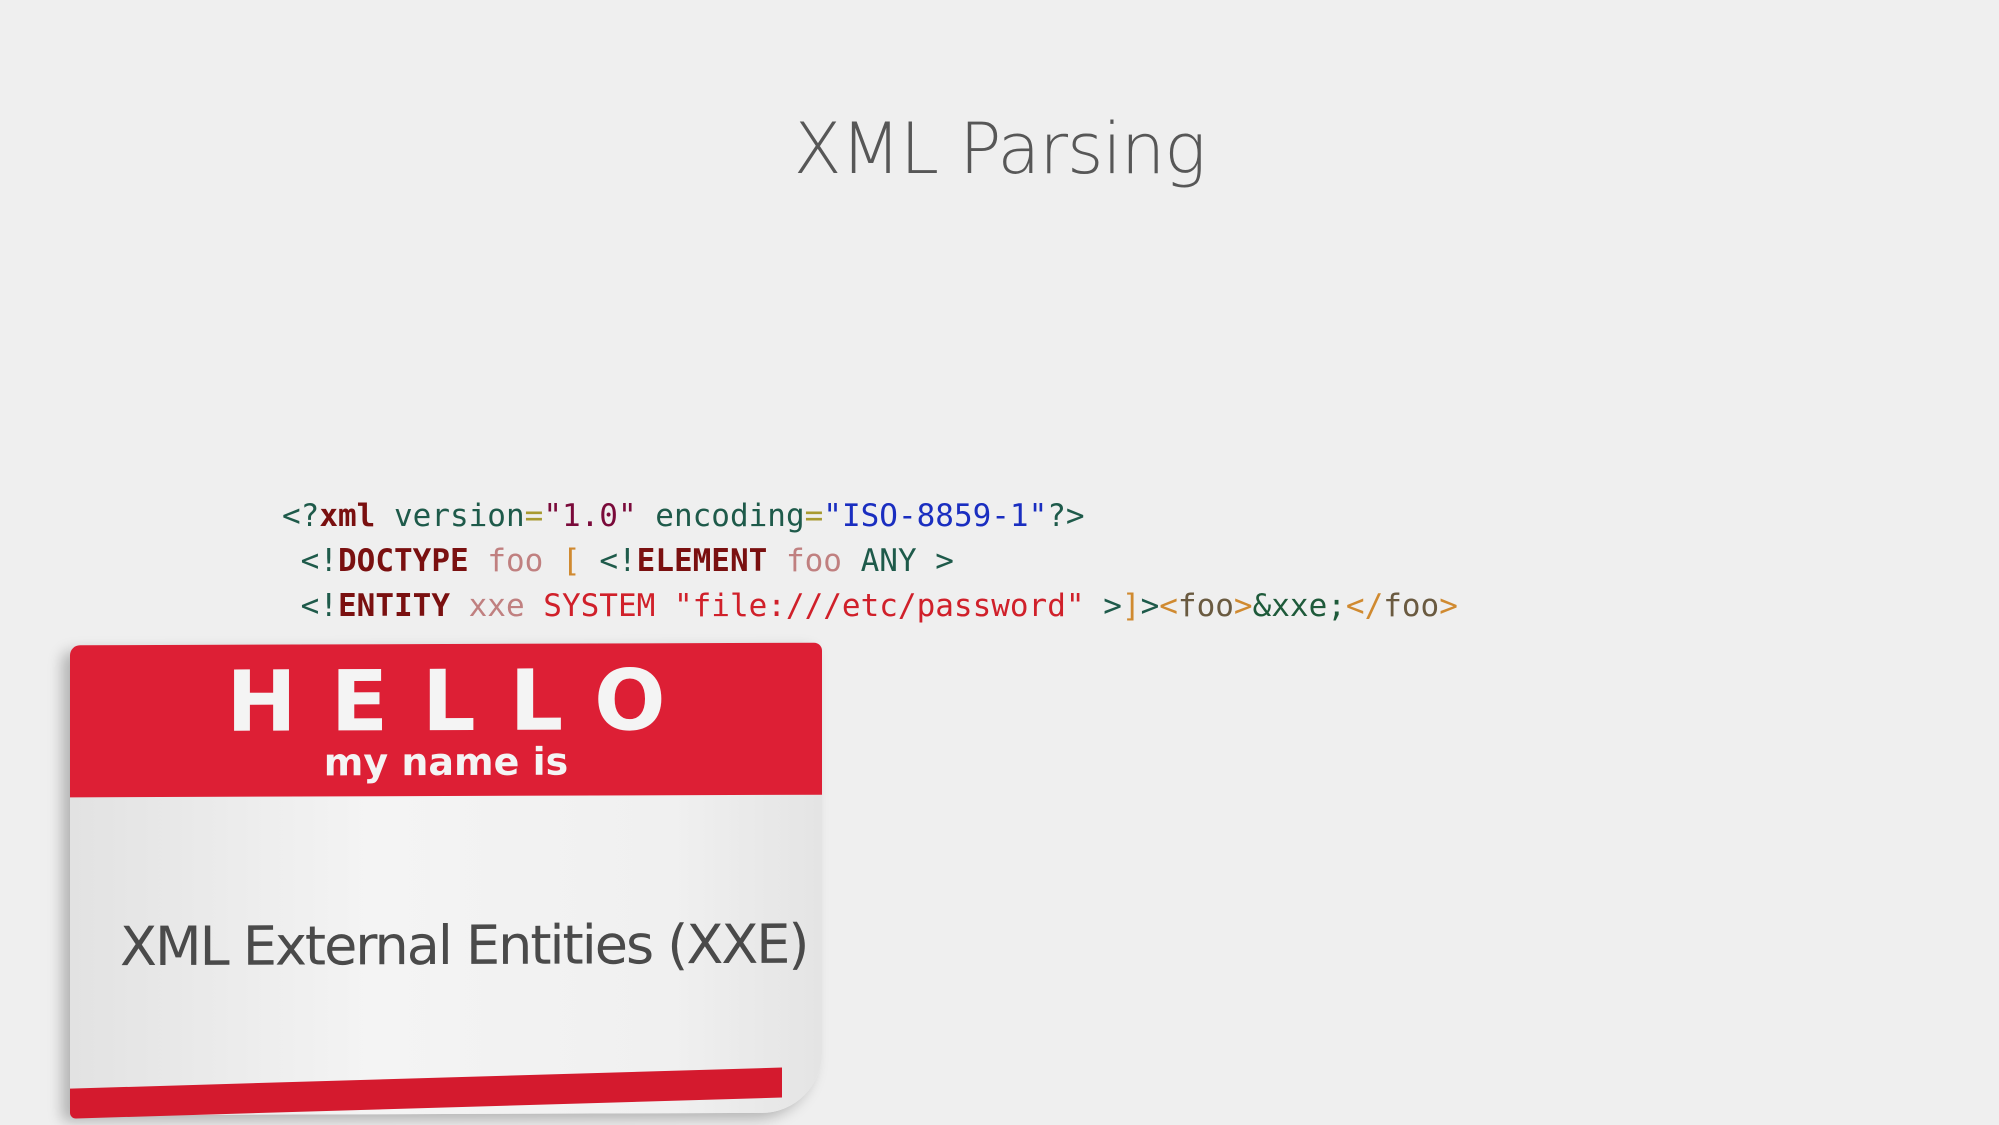 The image size is (1999, 1125). Describe the element at coordinates (804, 606) in the screenshot. I see `code-token: SYSTEM "file:///etc/password"` at that location.